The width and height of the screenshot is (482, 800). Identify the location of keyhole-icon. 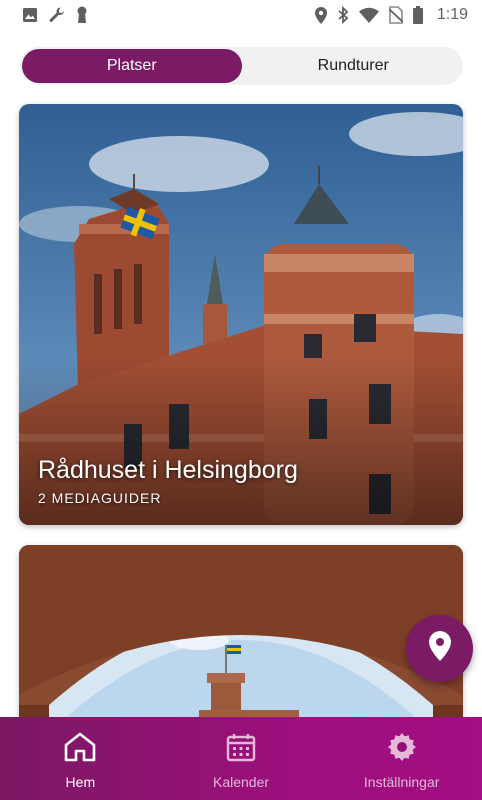
(82, 15).